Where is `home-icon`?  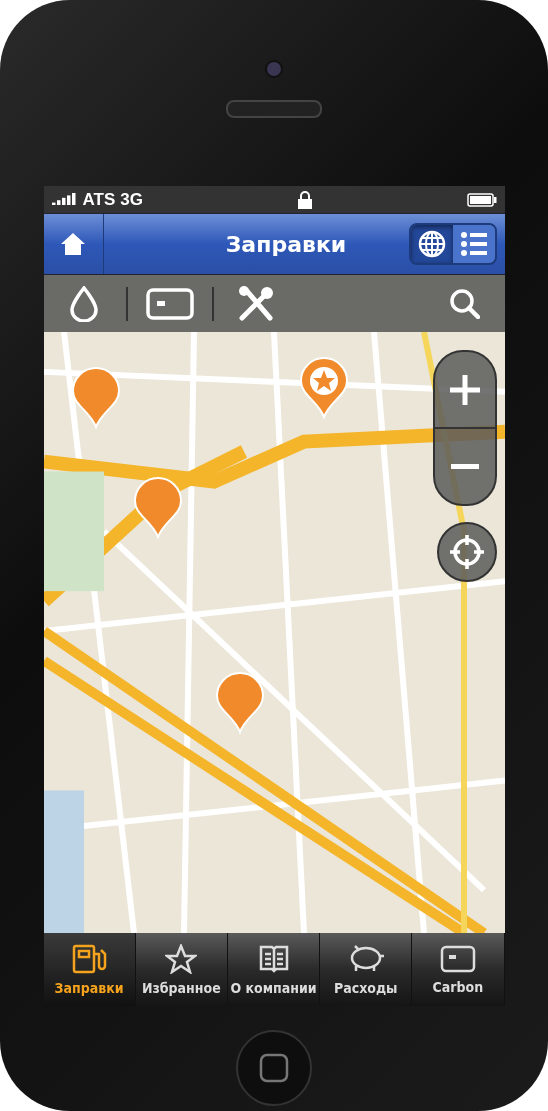
home-icon is located at coordinates (73, 244).